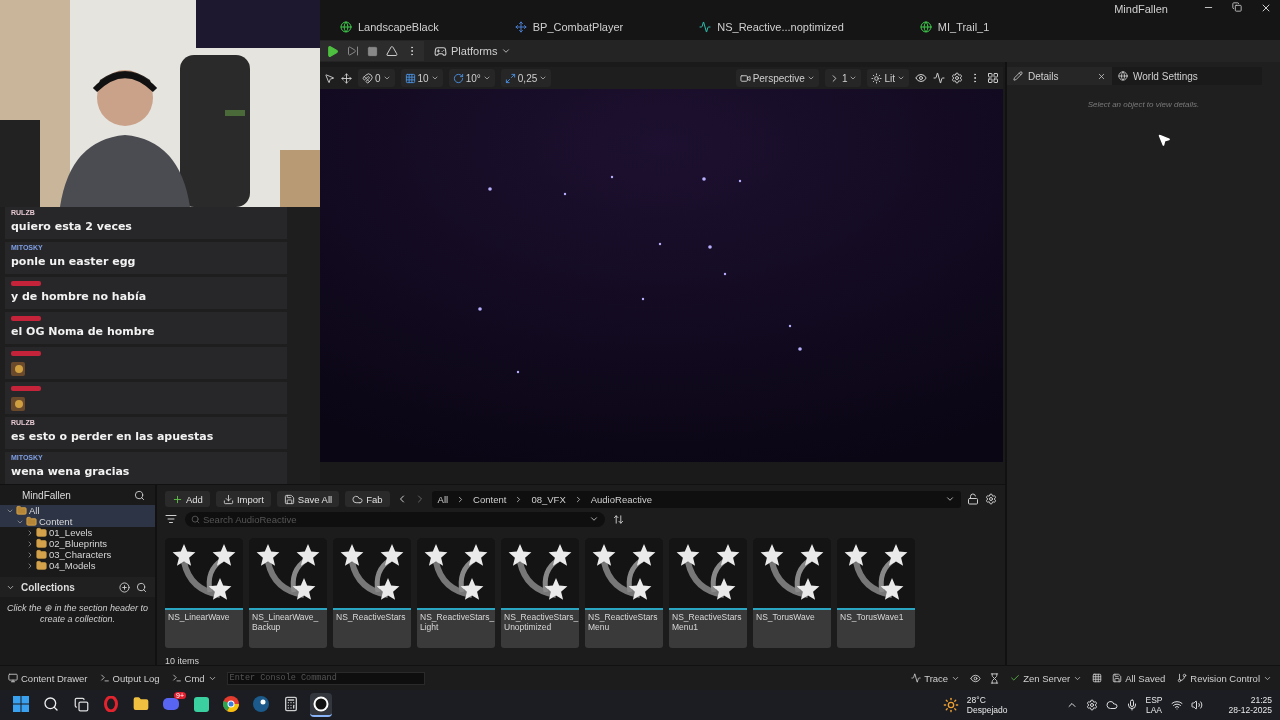 Image resolution: width=1280 pixels, height=720 pixels. Describe the element at coordinates (77, 554) in the screenshot. I see `folder-tree-item: 03_Characters` at that location.